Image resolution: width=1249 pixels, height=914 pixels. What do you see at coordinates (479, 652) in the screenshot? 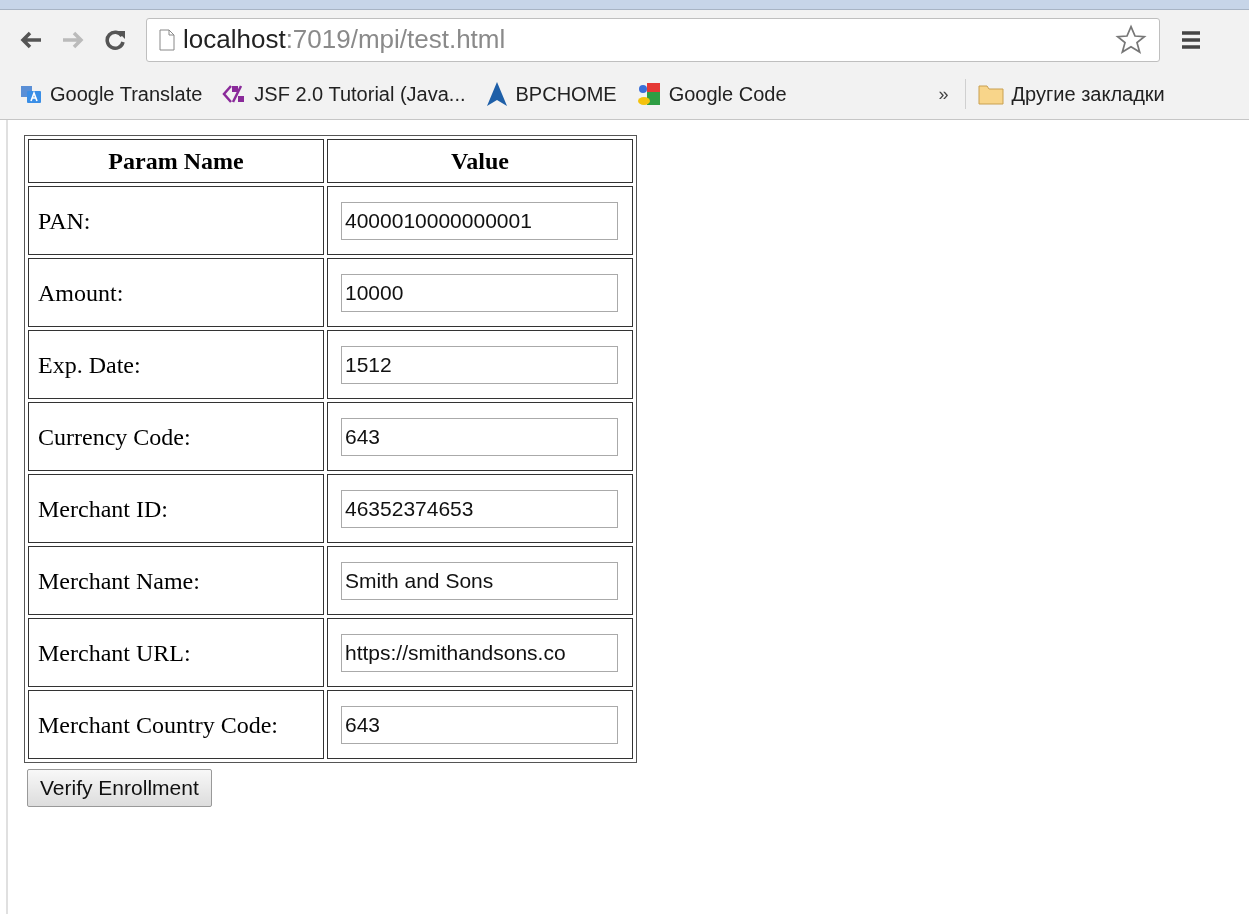
I see `value-input: https://smithandsons.co` at bounding box center [479, 652].